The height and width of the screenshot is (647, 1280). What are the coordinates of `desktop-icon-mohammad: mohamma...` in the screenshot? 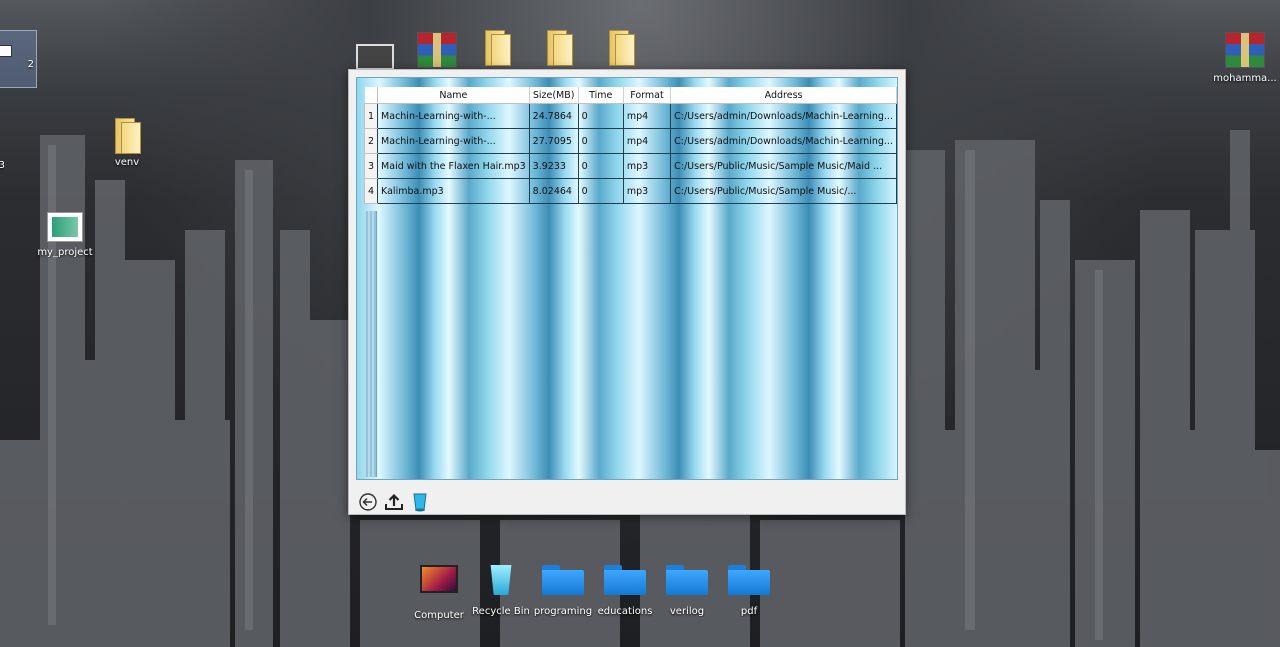 It's located at (1245, 58).